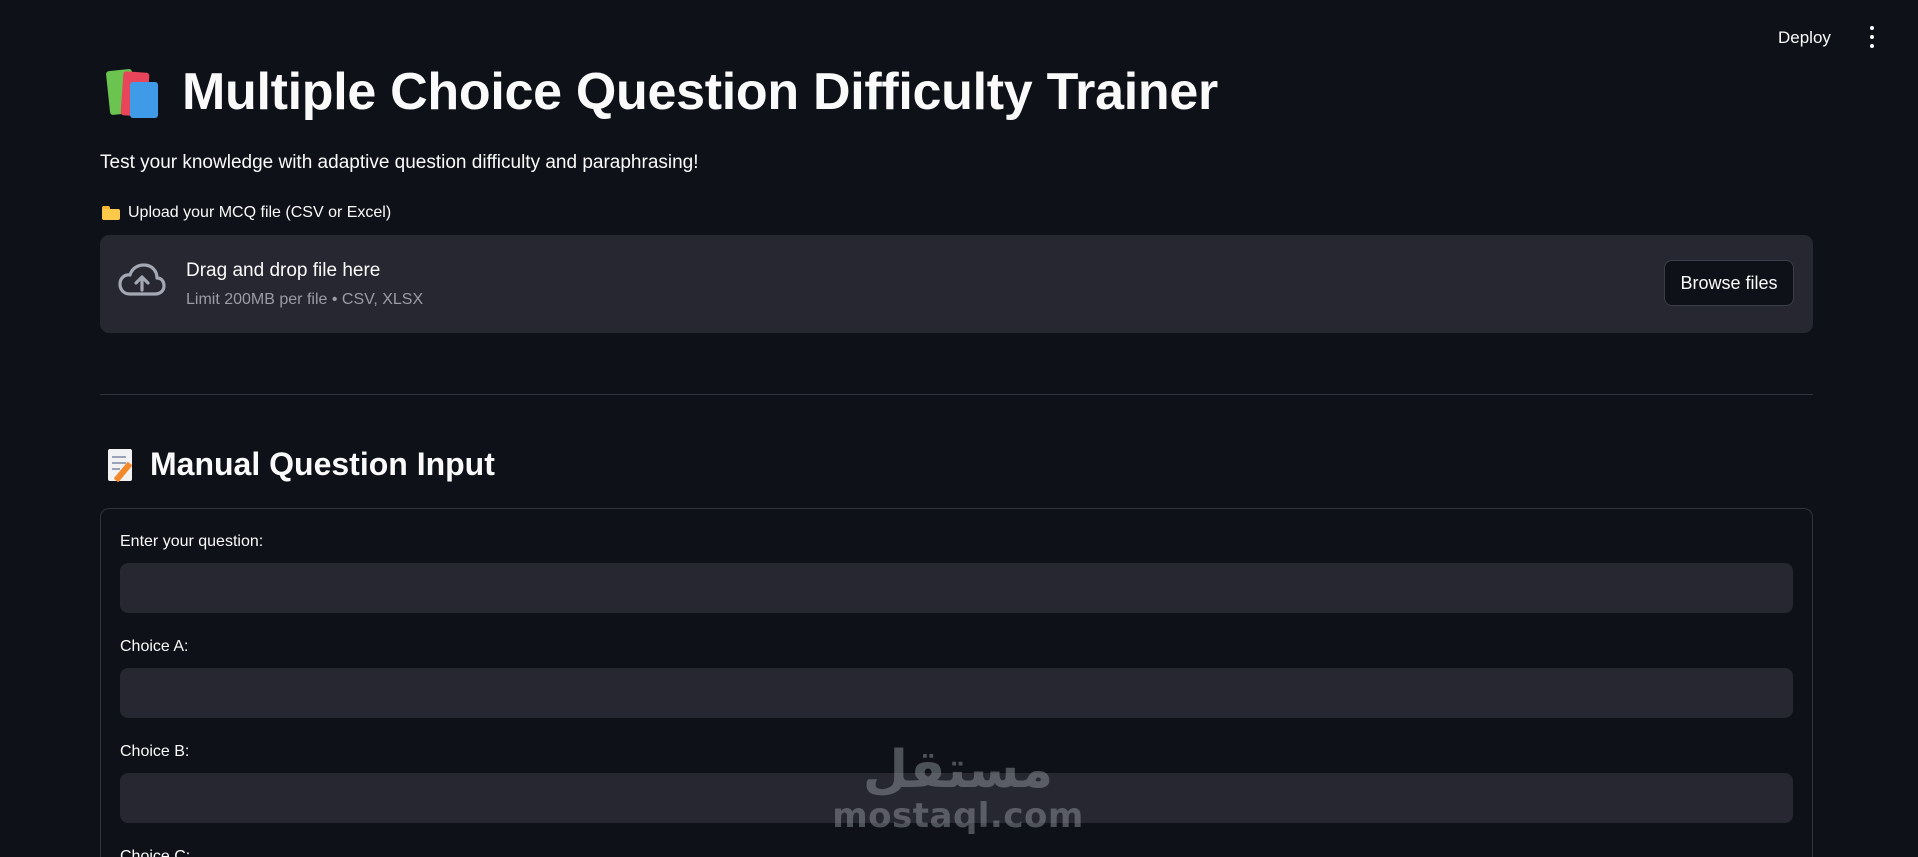 The width and height of the screenshot is (1918, 857). What do you see at coordinates (134, 92) in the screenshot?
I see `books-icon` at bounding box center [134, 92].